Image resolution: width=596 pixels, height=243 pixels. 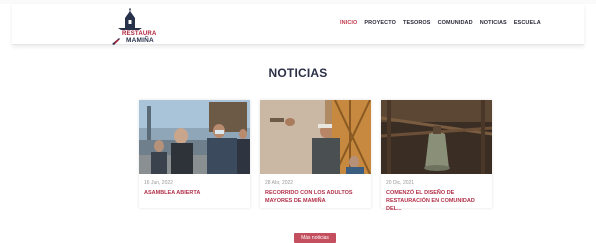 I want to click on news-card: 16 Jun, 2022 ASAMBLEA ABIERTA, so click(x=194, y=154).